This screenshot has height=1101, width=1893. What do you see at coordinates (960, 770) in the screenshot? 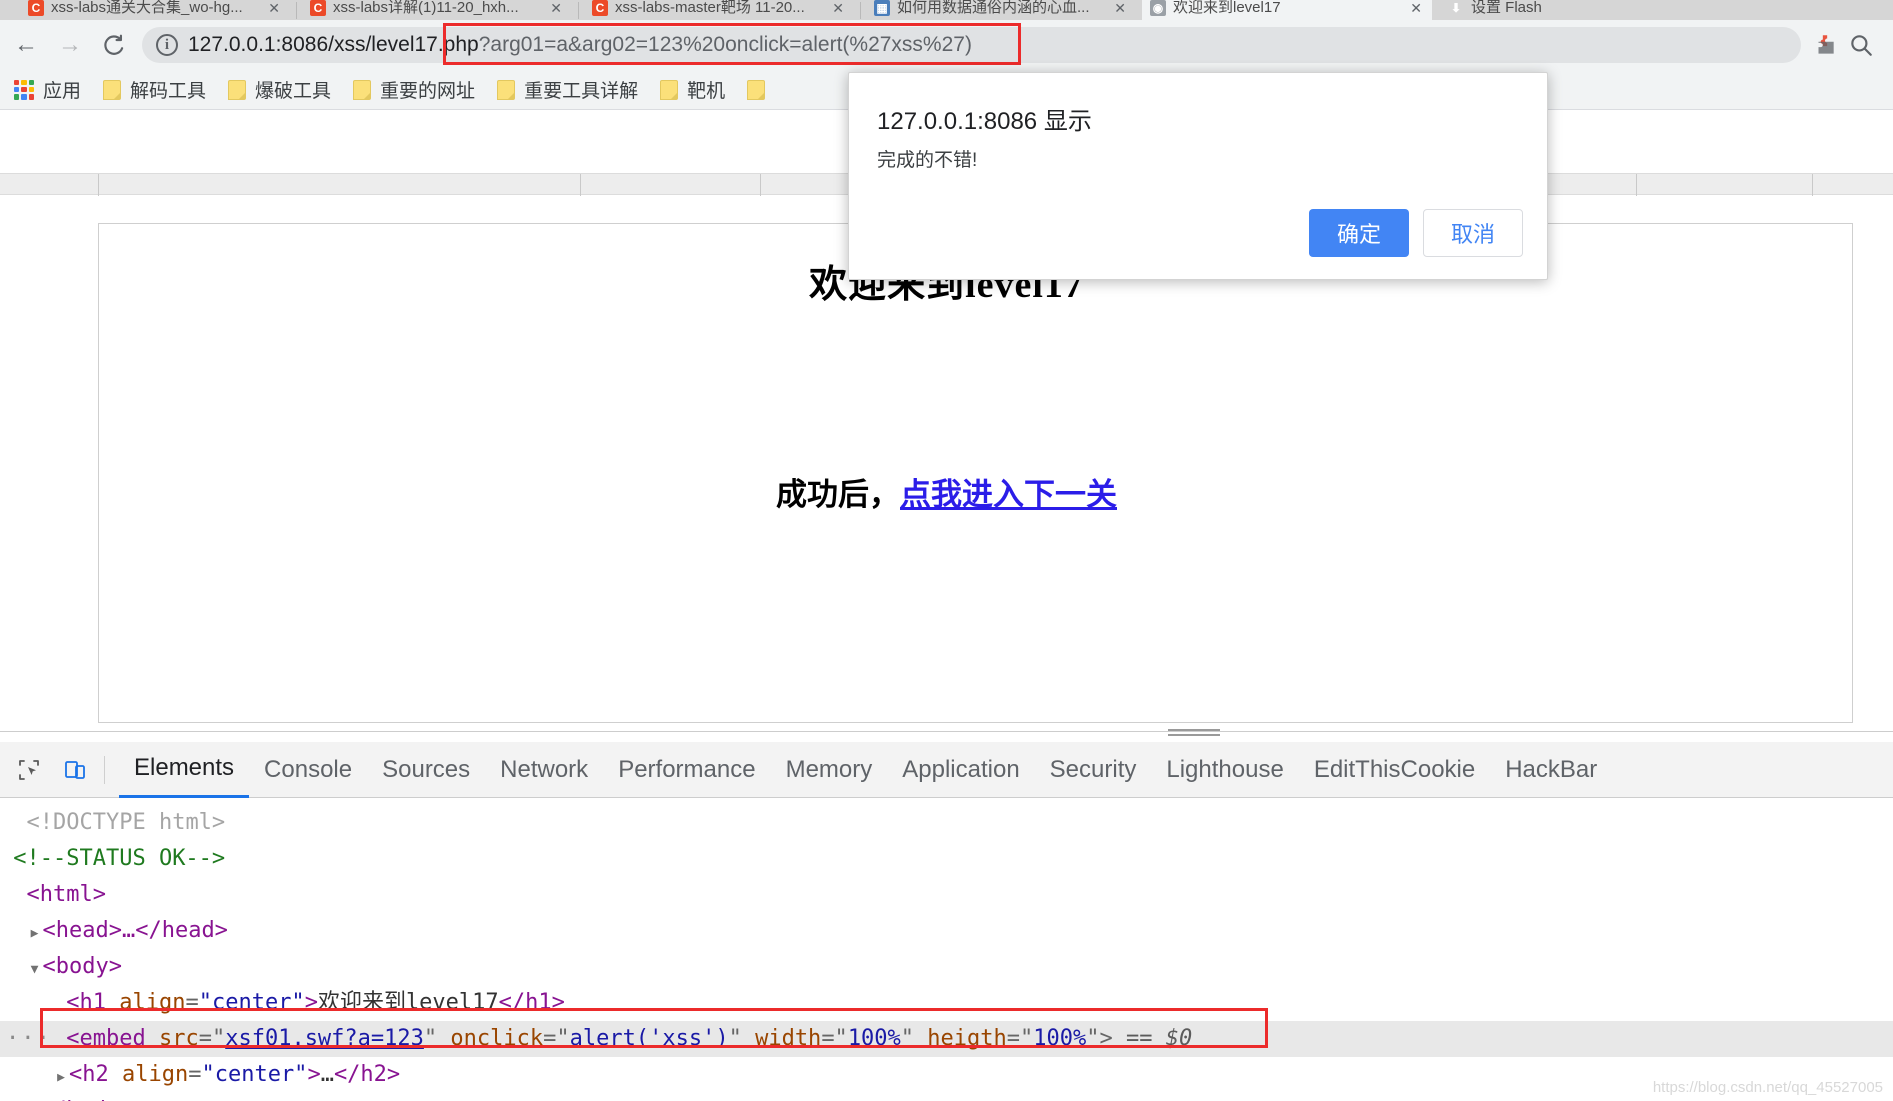
I see `devtools-tab-application: Application` at bounding box center [960, 770].